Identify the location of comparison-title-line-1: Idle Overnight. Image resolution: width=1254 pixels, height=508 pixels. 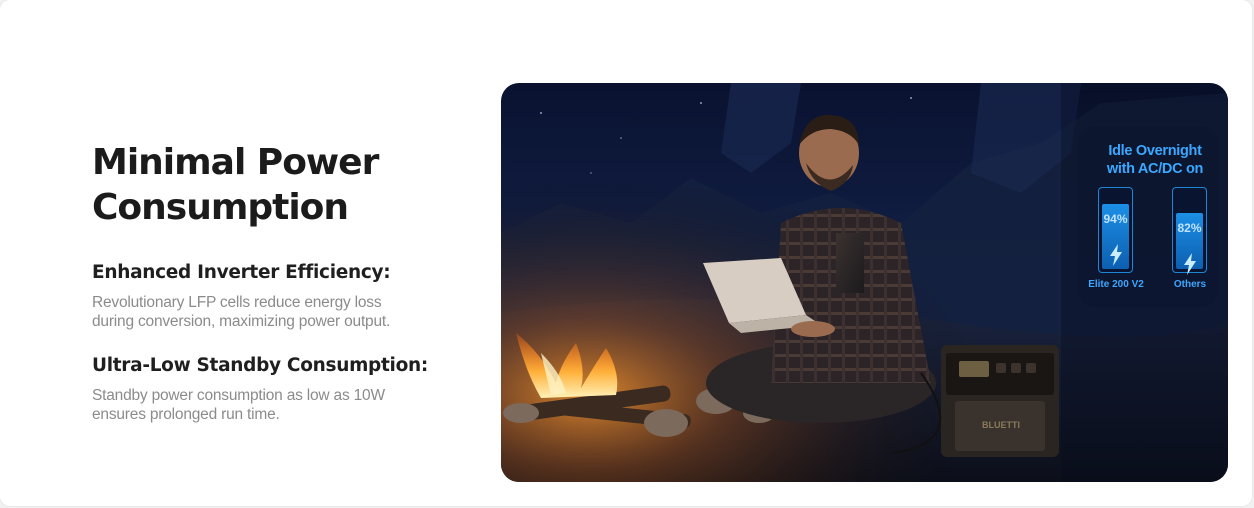
(1155, 151).